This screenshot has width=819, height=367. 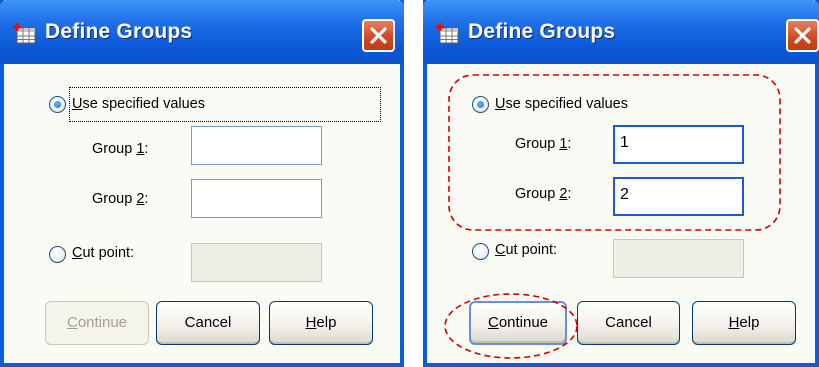 I want to click on group2-input, so click(x=256, y=198).